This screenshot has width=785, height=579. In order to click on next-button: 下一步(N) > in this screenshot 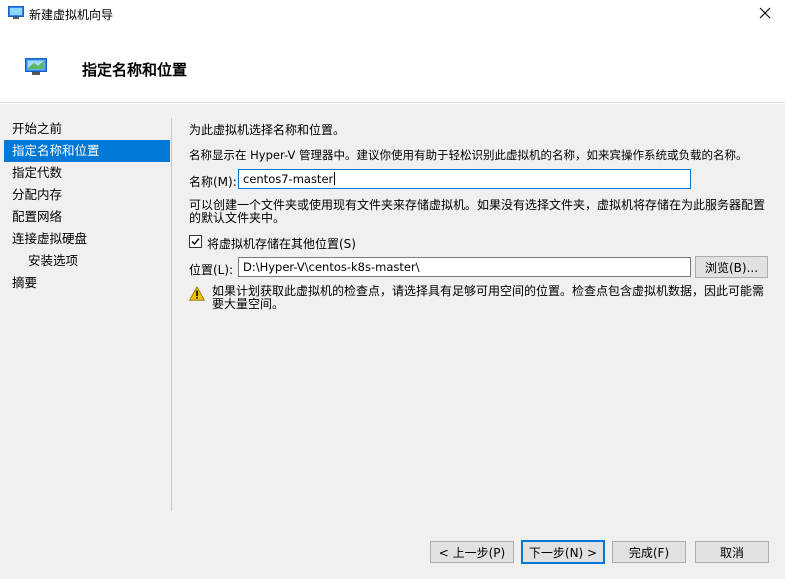, I will do `click(563, 552)`.